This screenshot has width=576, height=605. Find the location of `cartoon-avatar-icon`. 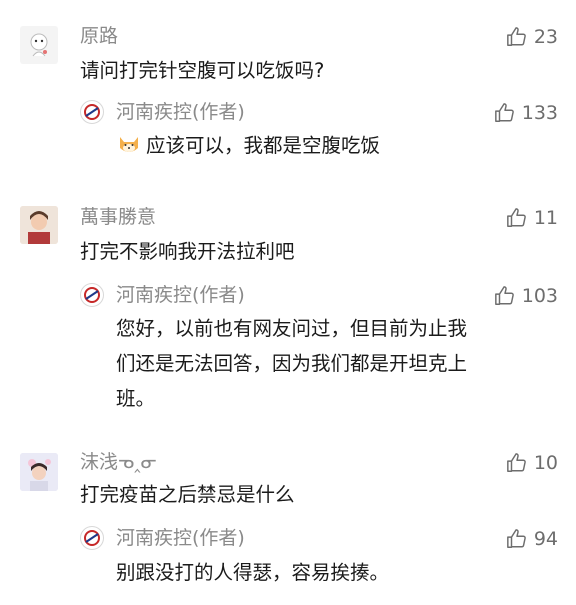

cartoon-avatar-icon is located at coordinates (39, 45).